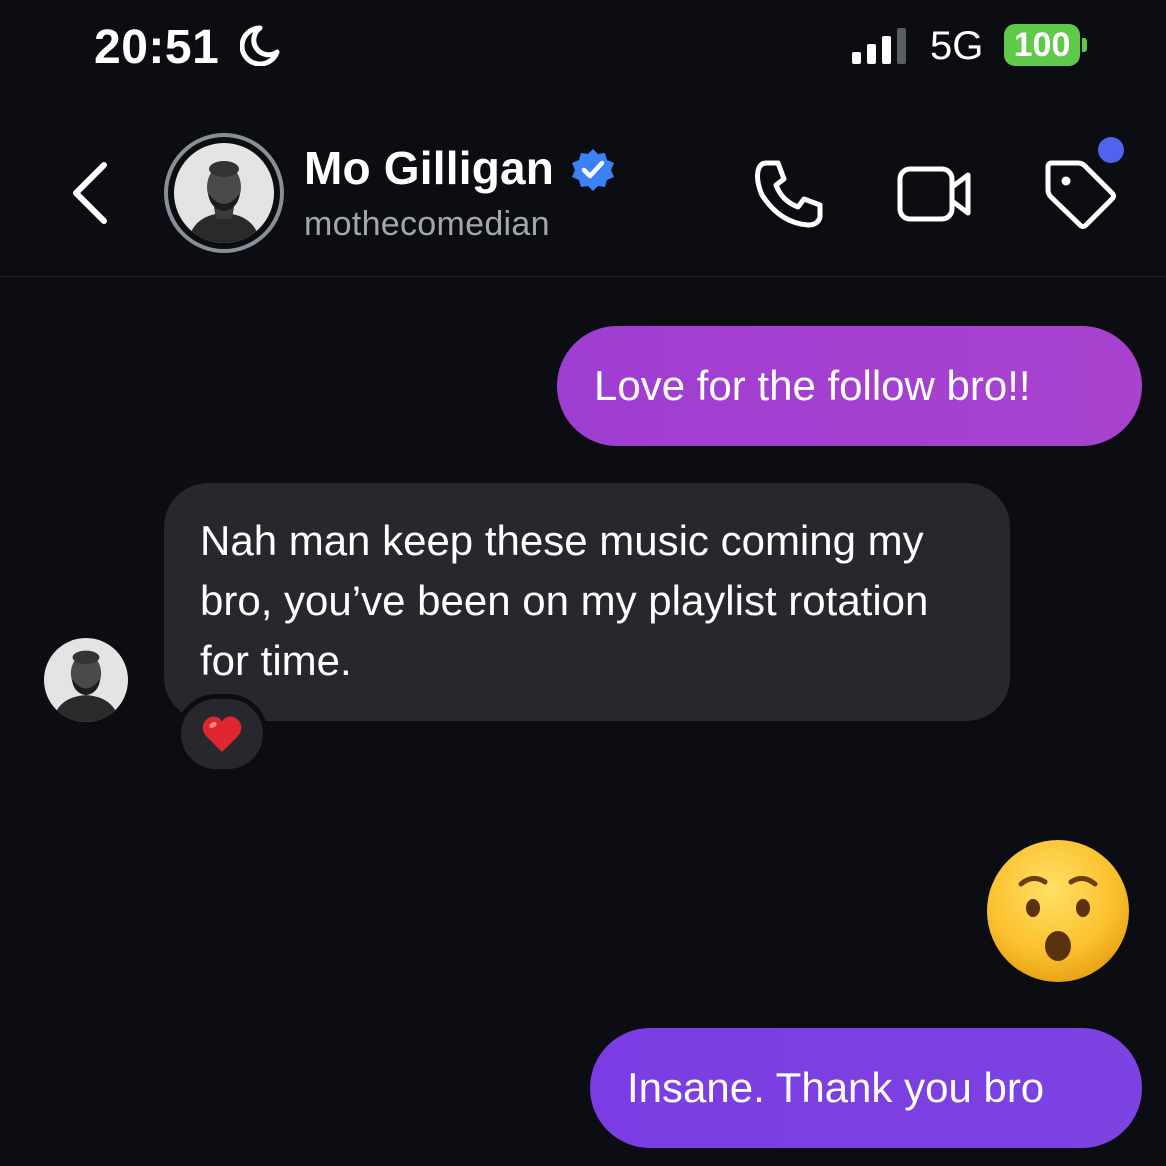 The height and width of the screenshot is (1166, 1166). Describe the element at coordinates (866, 1088) in the screenshot. I see `sent-message-bubble: Insane. Thank you bro` at that location.